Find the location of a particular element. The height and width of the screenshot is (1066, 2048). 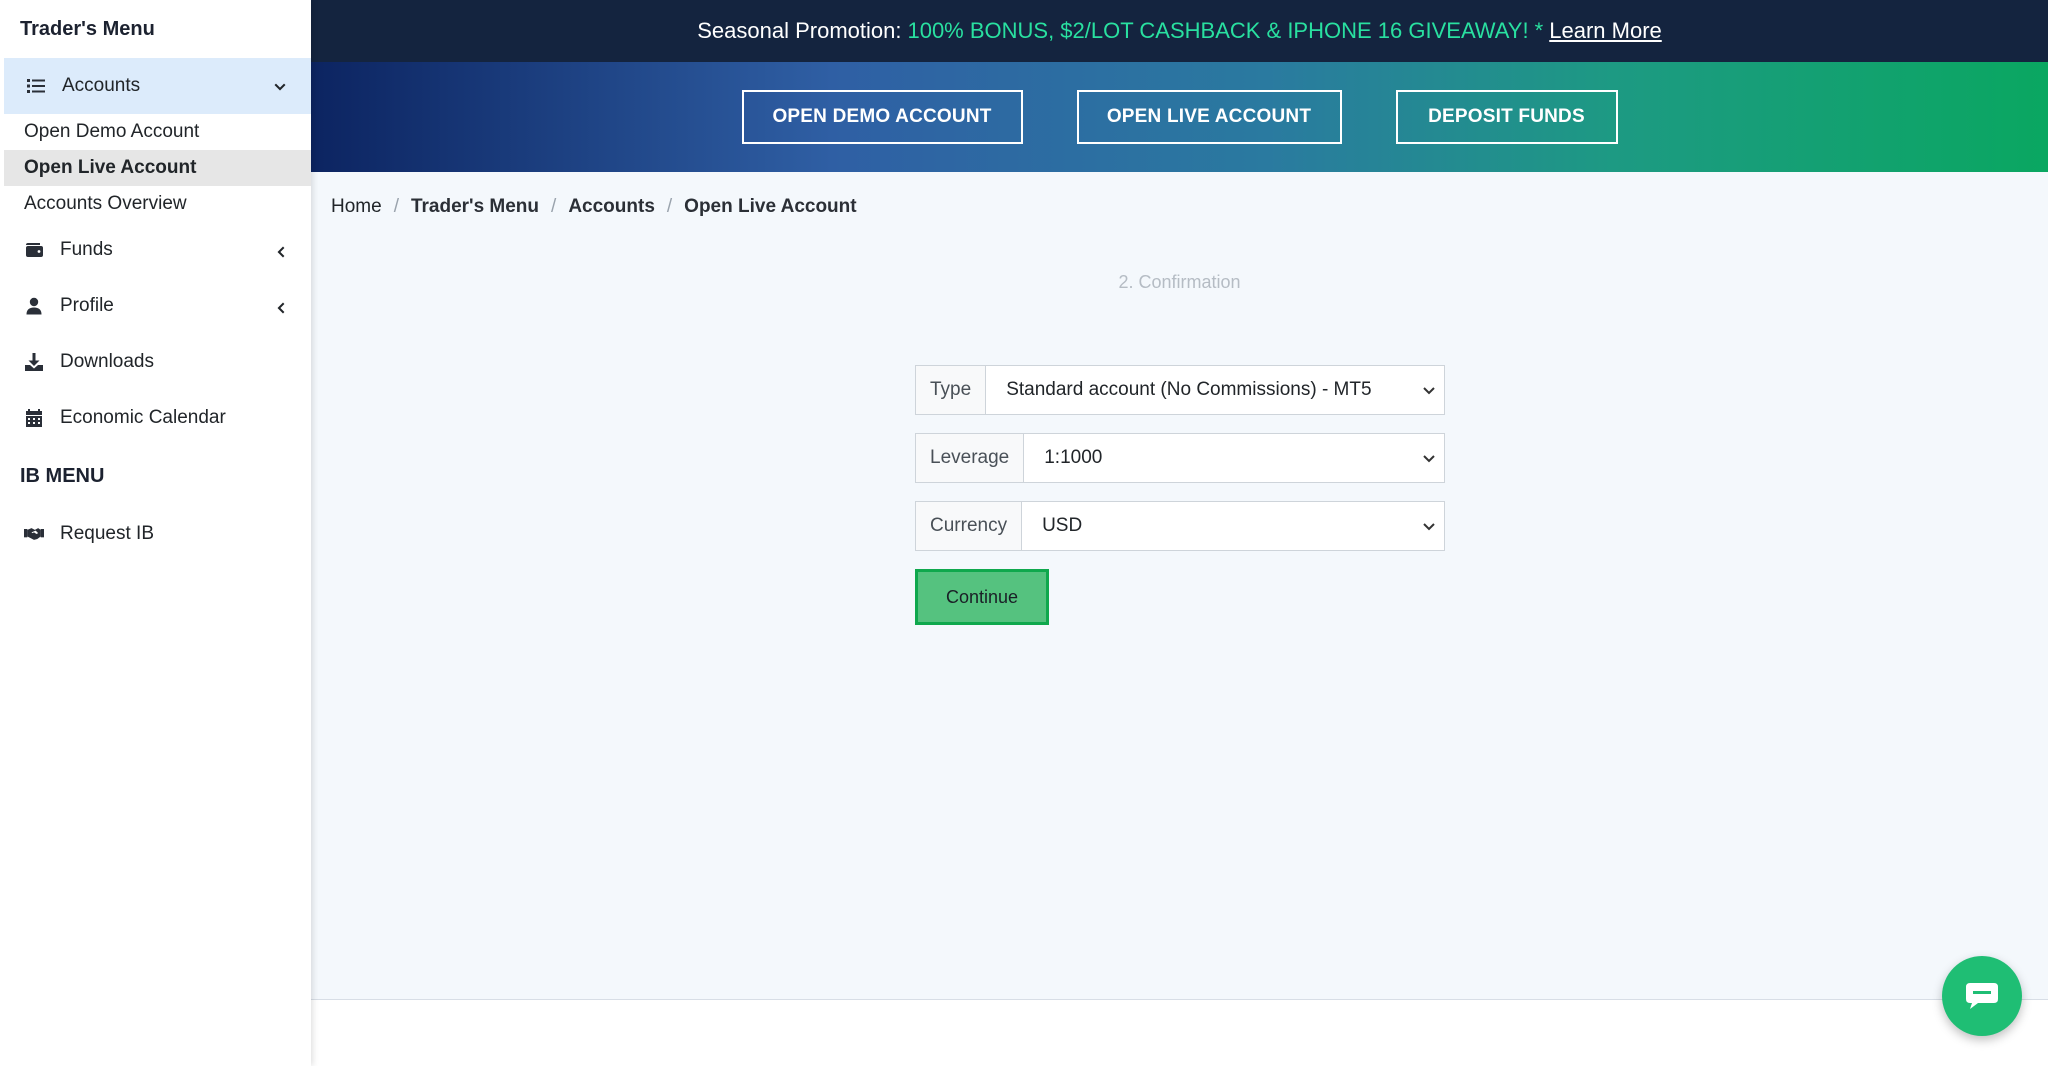

step-label: 2. Confirmation is located at coordinates (1179, 282).